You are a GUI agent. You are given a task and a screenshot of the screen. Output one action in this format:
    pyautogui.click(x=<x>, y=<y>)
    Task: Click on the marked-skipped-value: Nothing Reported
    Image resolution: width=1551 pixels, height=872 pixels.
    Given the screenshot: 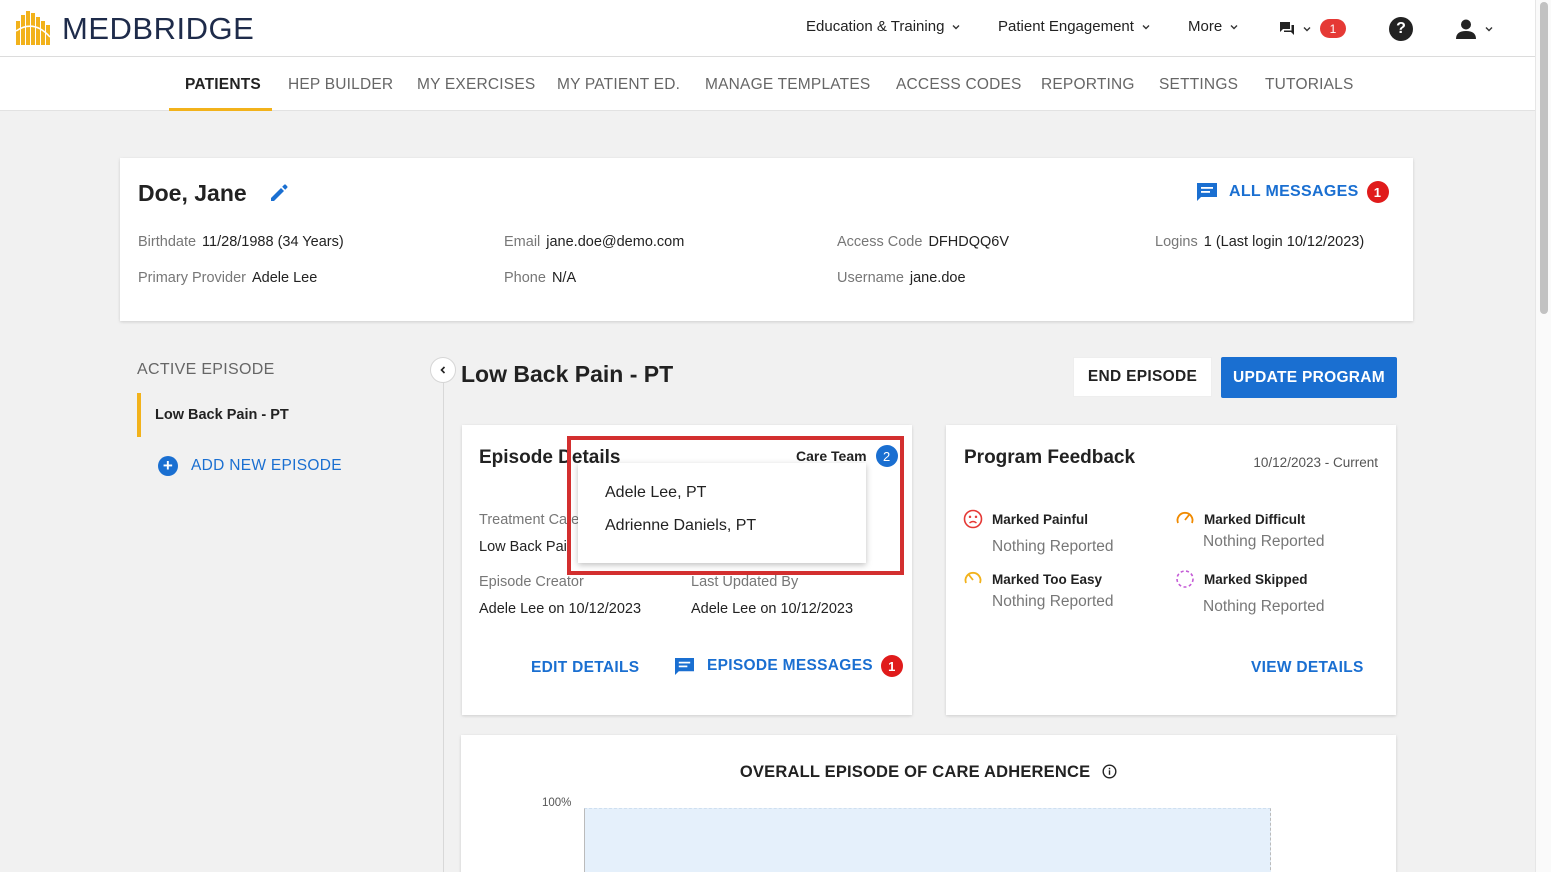 What is the action you would take?
    pyautogui.click(x=1264, y=606)
    